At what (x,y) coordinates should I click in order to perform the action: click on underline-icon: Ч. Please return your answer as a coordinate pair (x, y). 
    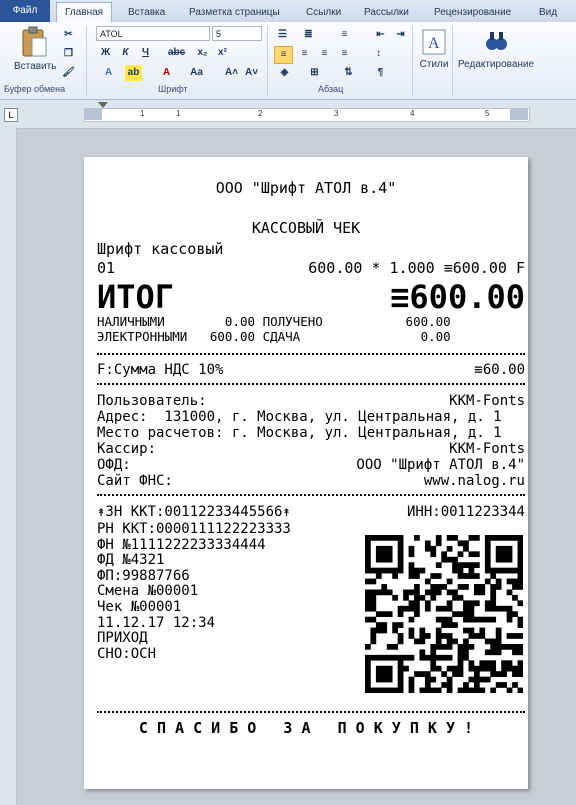
    Looking at the image, I should click on (145, 53).